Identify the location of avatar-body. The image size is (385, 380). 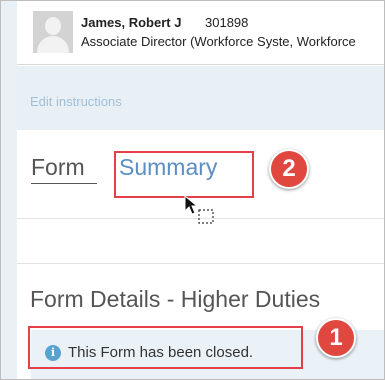
(53, 44).